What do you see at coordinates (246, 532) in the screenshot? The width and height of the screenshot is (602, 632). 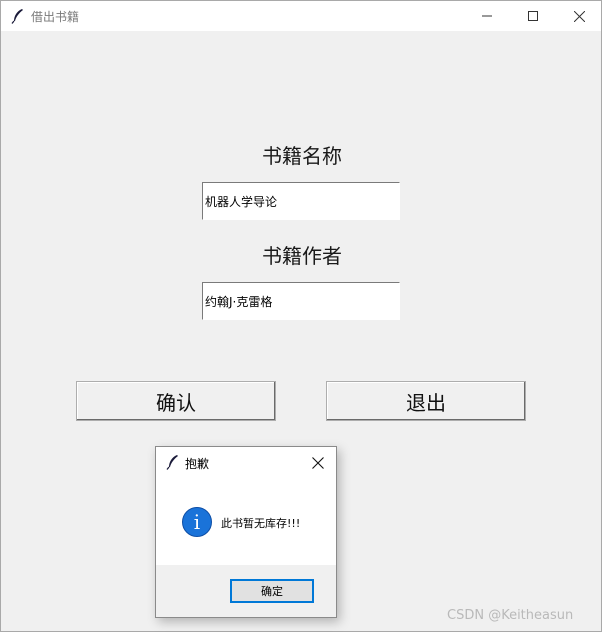 I see `sorry-dialog: 抱歉 i 此书暂无库存!!! 确定` at bounding box center [246, 532].